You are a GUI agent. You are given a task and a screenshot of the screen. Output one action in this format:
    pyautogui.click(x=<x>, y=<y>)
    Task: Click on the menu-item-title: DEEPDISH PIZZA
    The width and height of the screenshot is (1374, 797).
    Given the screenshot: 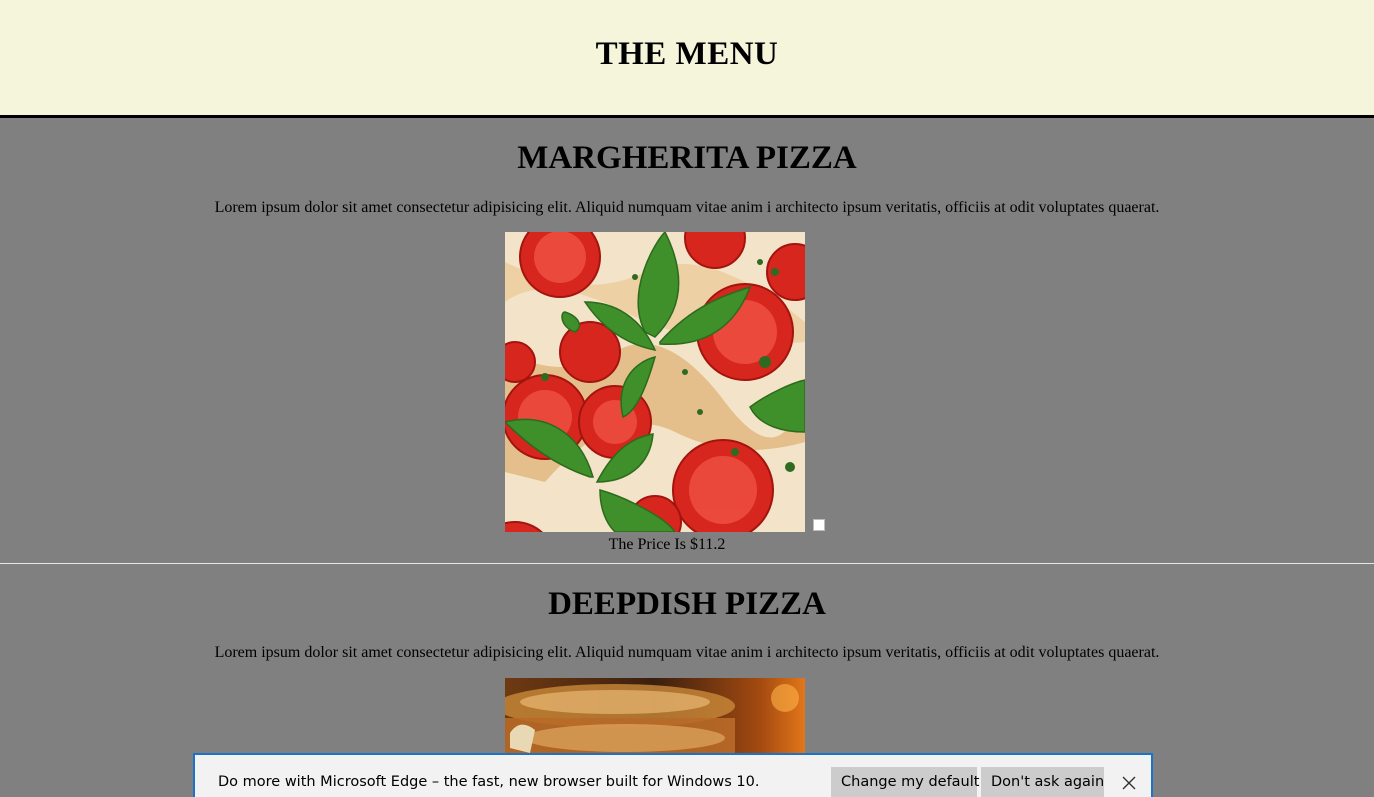 What is the action you would take?
    pyautogui.click(x=687, y=604)
    